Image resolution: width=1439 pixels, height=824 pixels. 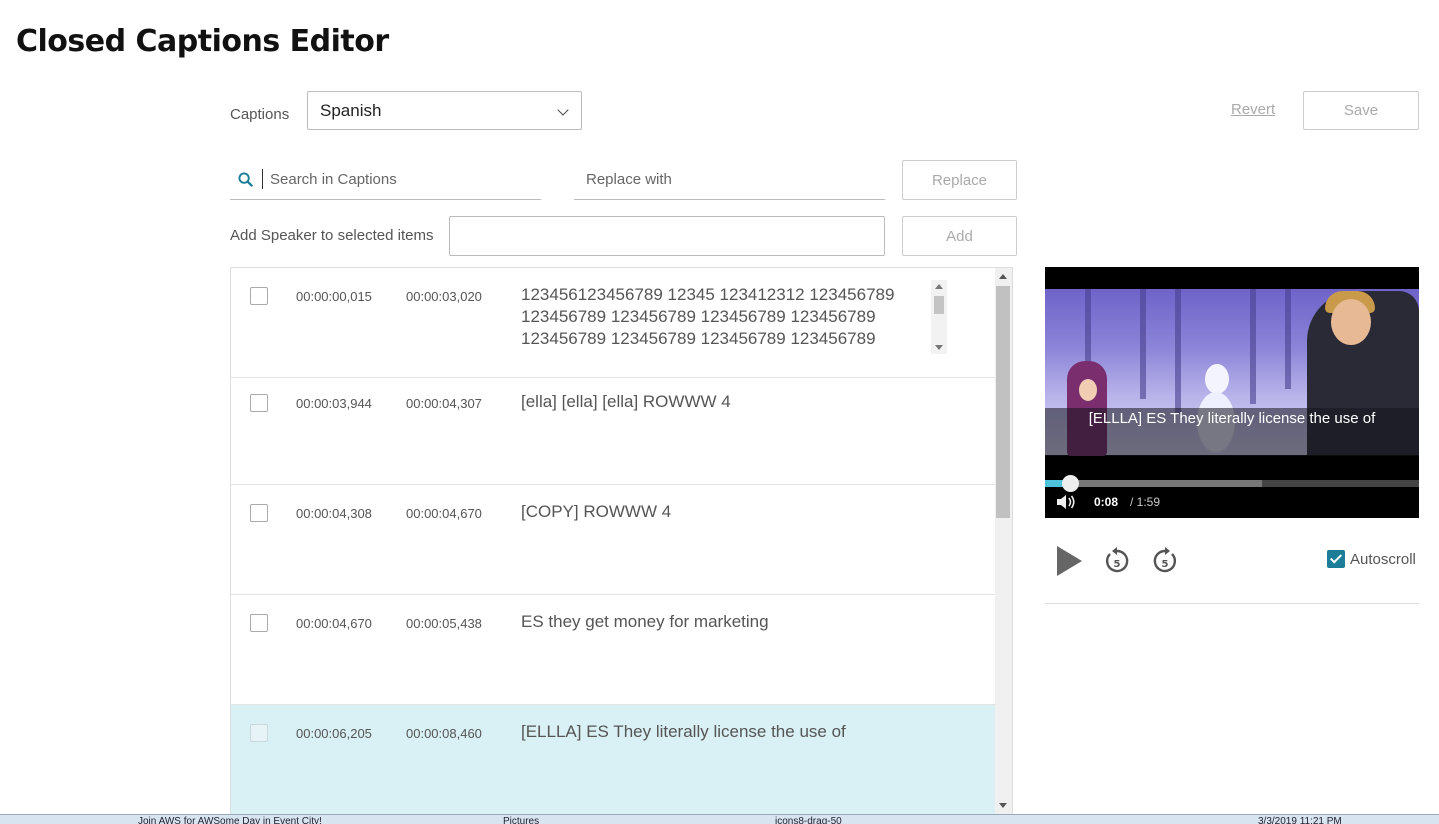 What do you see at coordinates (667, 236) in the screenshot?
I see `speaker-input` at bounding box center [667, 236].